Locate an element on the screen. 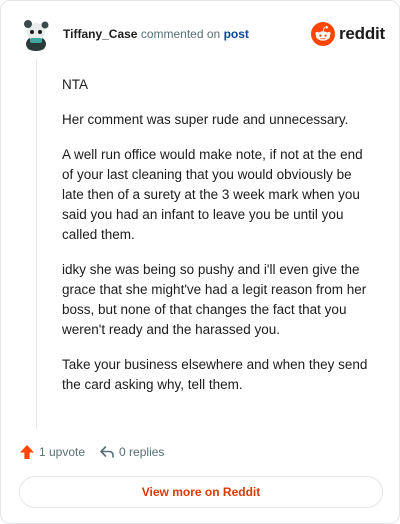  avatar is located at coordinates (36, 34).